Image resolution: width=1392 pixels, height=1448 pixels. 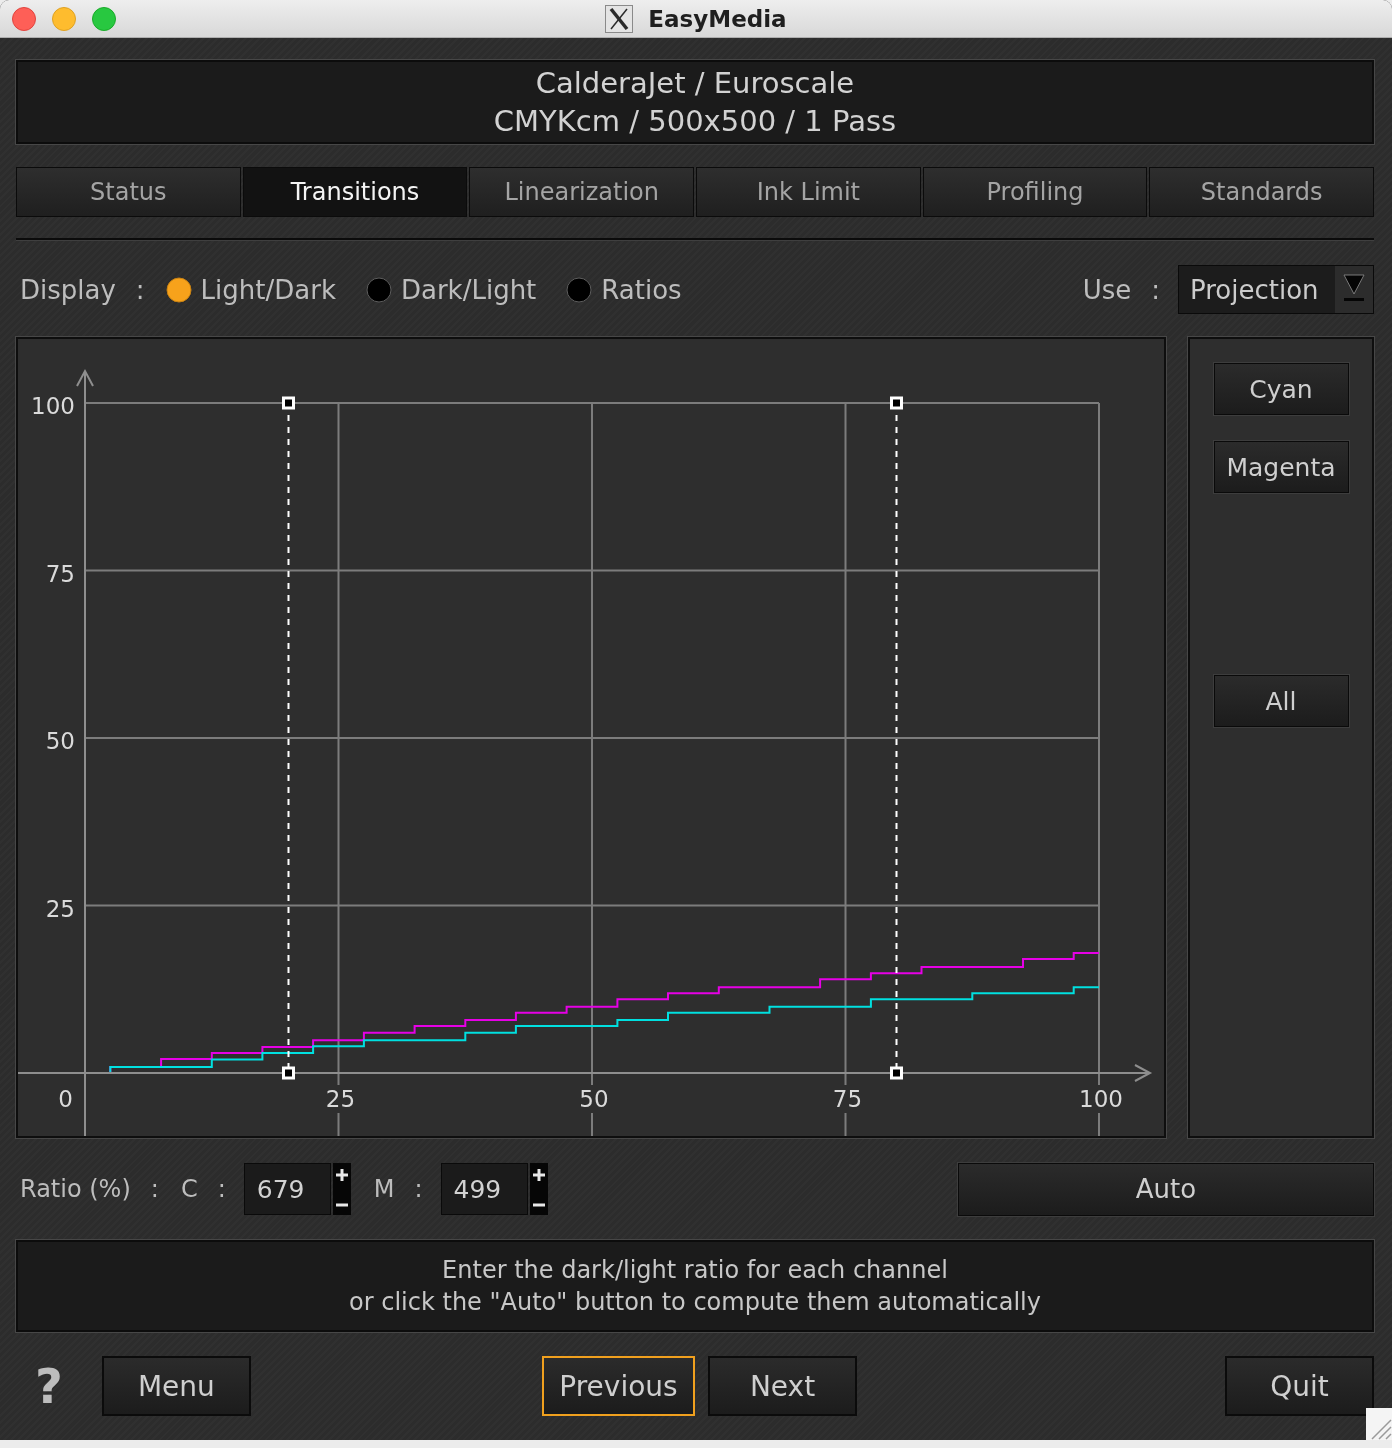 I want to click on ratio-label: Ratio (%), so click(x=75, y=1189).